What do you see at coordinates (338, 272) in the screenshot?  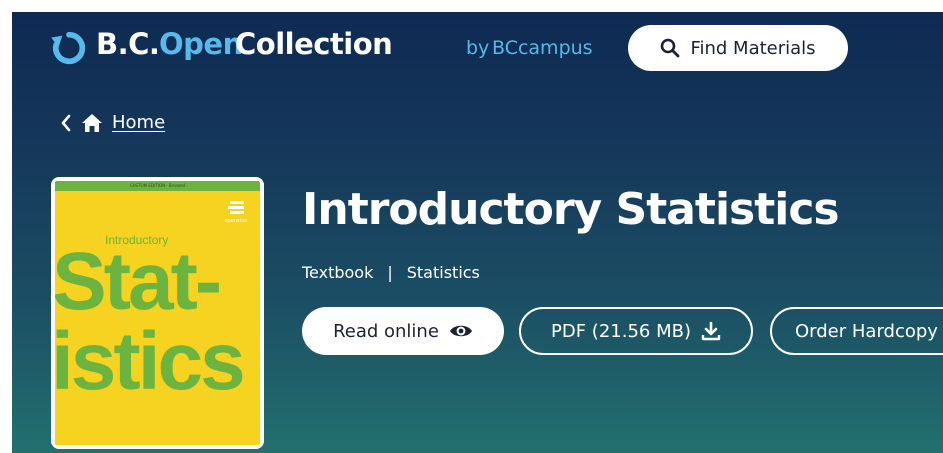 I see `book-type: Textbook` at bounding box center [338, 272].